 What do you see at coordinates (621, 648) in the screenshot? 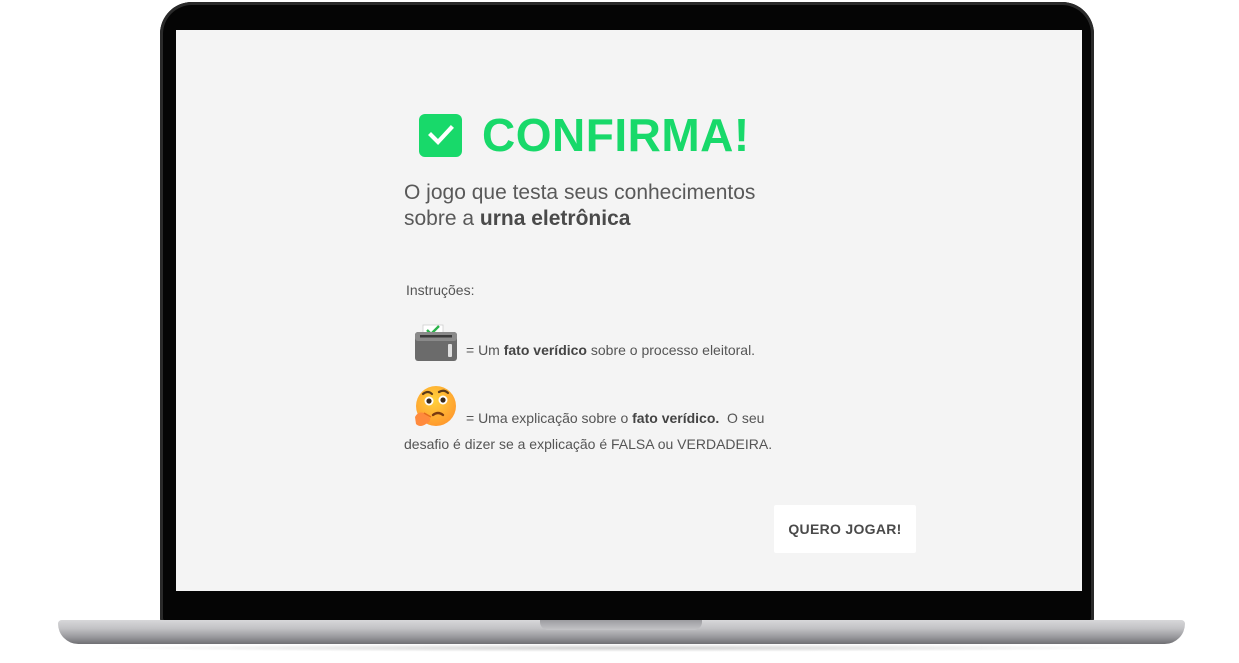
I see `laptop-shadow` at bounding box center [621, 648].